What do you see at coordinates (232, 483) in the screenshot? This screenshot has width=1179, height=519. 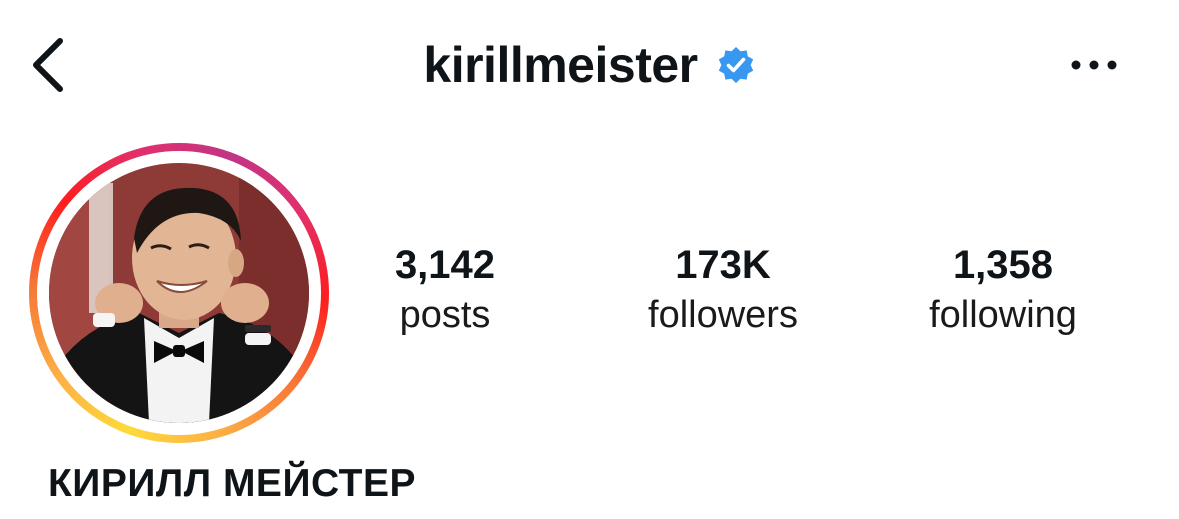 I see `display-name: КИРИЛЛ МЕЙСТЕР` at bounding box center [232, 483].